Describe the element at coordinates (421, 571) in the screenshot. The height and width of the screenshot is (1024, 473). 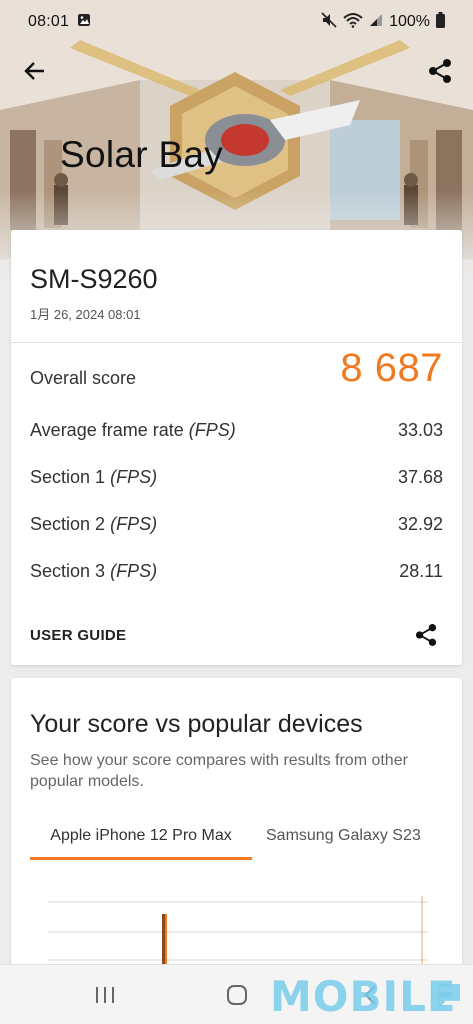
I see `metric-value: 28.11` at that location.